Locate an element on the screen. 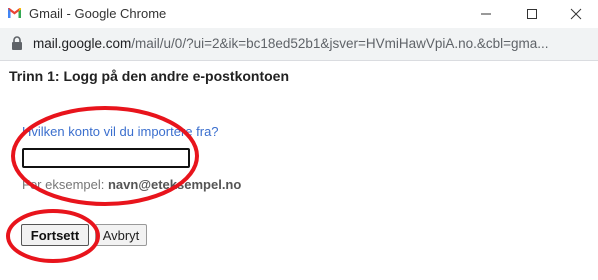  example-prefix: For eksempel: is located at coordinates (65, 184).